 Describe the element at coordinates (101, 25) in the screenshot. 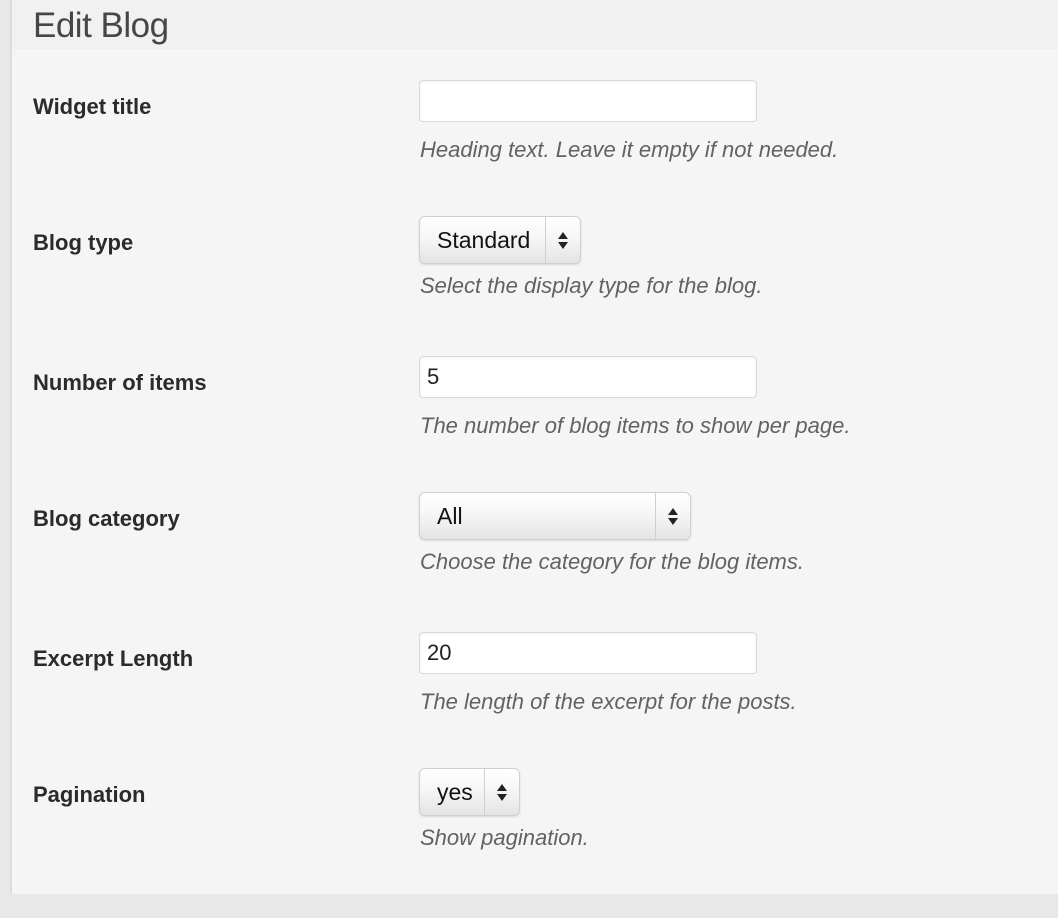

I see `page-title: Edit Blog` at that location.